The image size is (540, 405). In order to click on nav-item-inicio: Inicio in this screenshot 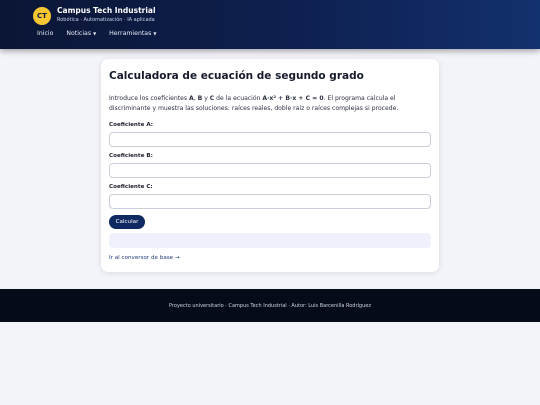, I will do `click(45, 33)`.